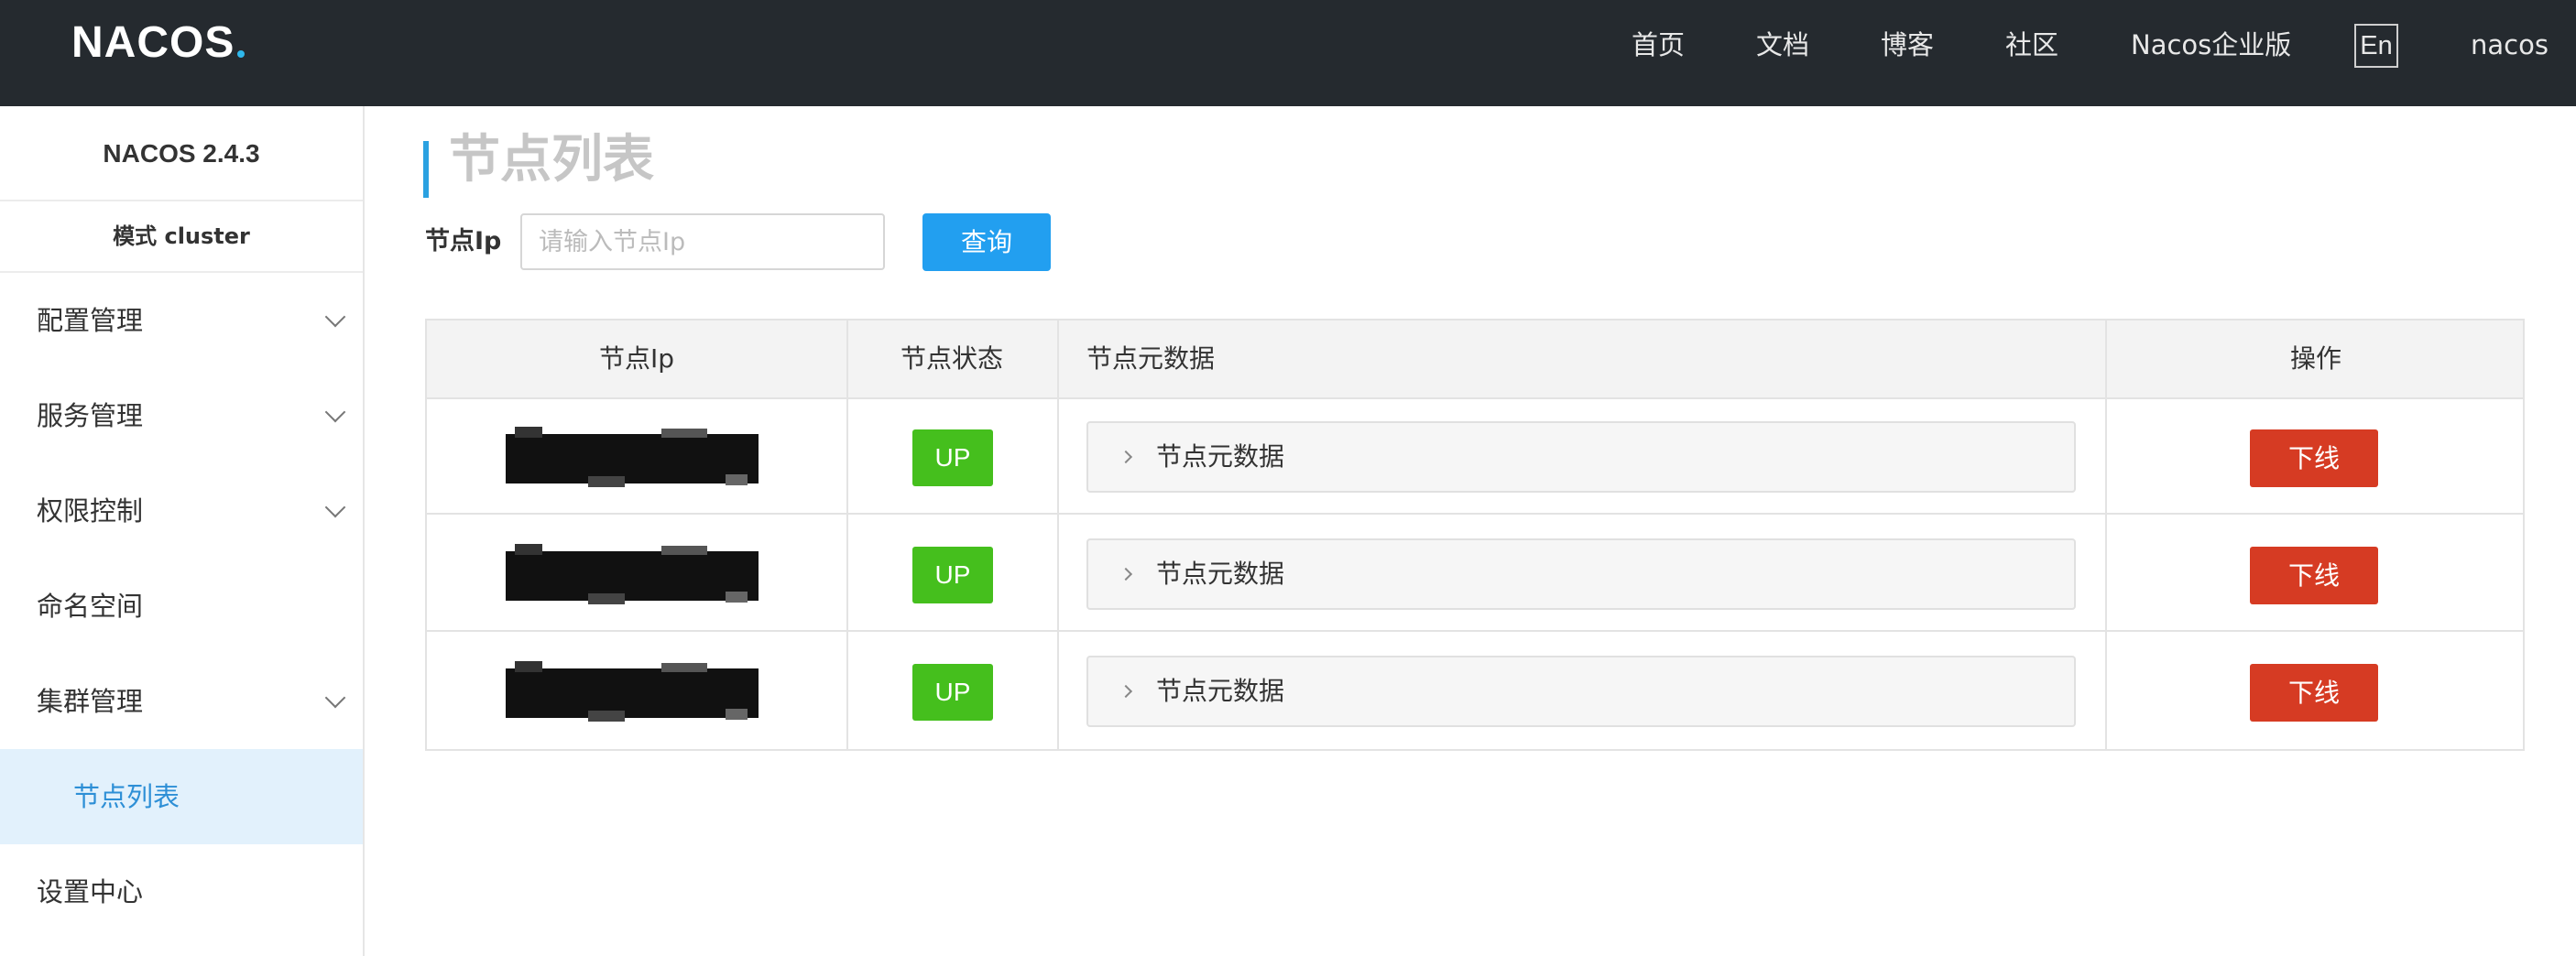 The width and height of the screenshot is (2576, 956). What do you see at coordinates (2376, 46) in the screenshot?
I see `language-toggle-button: En` at bounding box center [2376, 46].